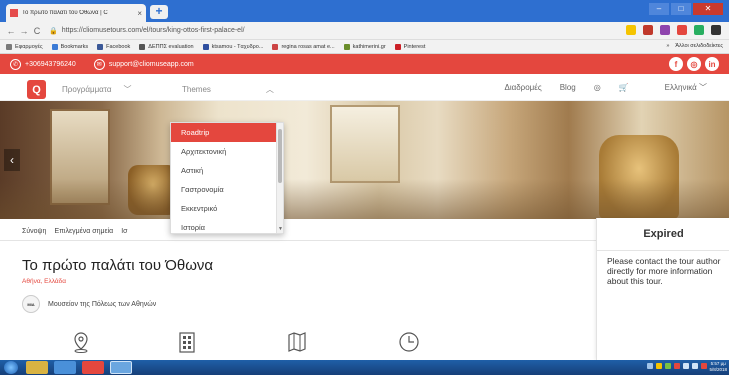 Image resolution: width=729 pixels, height=375 pixels. Describe the element at coordinates (227, 189) in the screenshot. I see `dropdown-item-gastronomy: Γαστρονομία` at that location.